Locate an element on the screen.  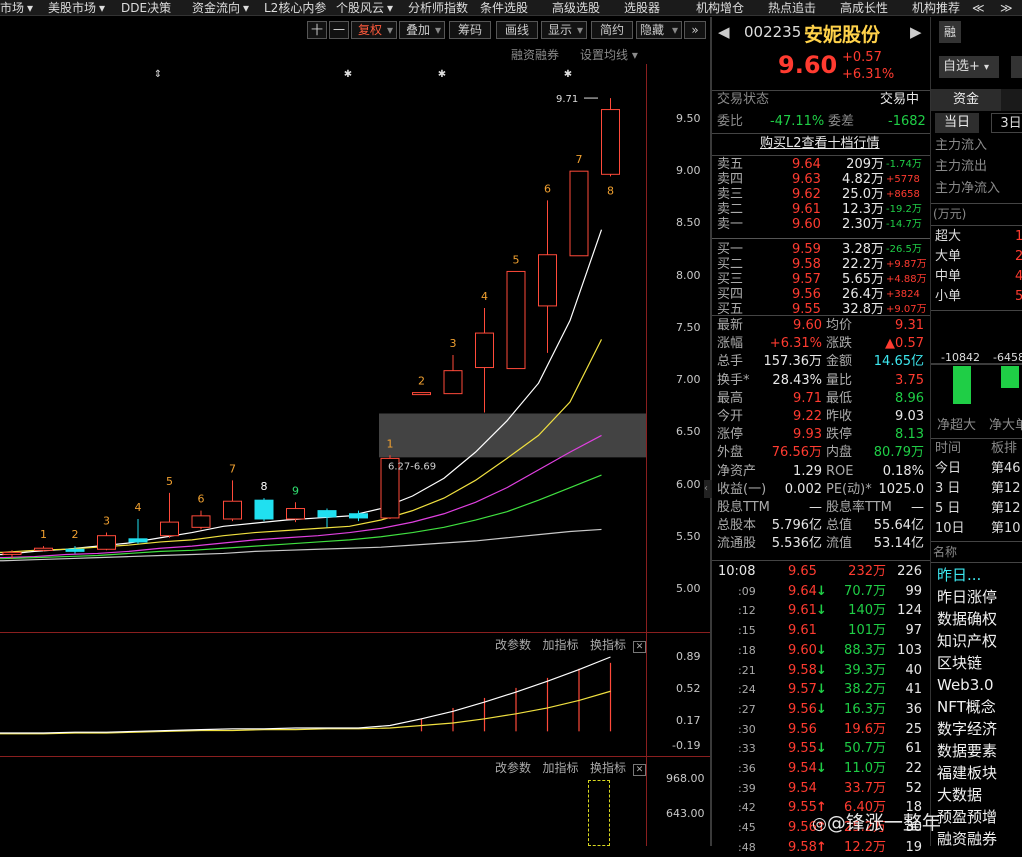
tick-time: :42 is located at coordinates (747, 808).